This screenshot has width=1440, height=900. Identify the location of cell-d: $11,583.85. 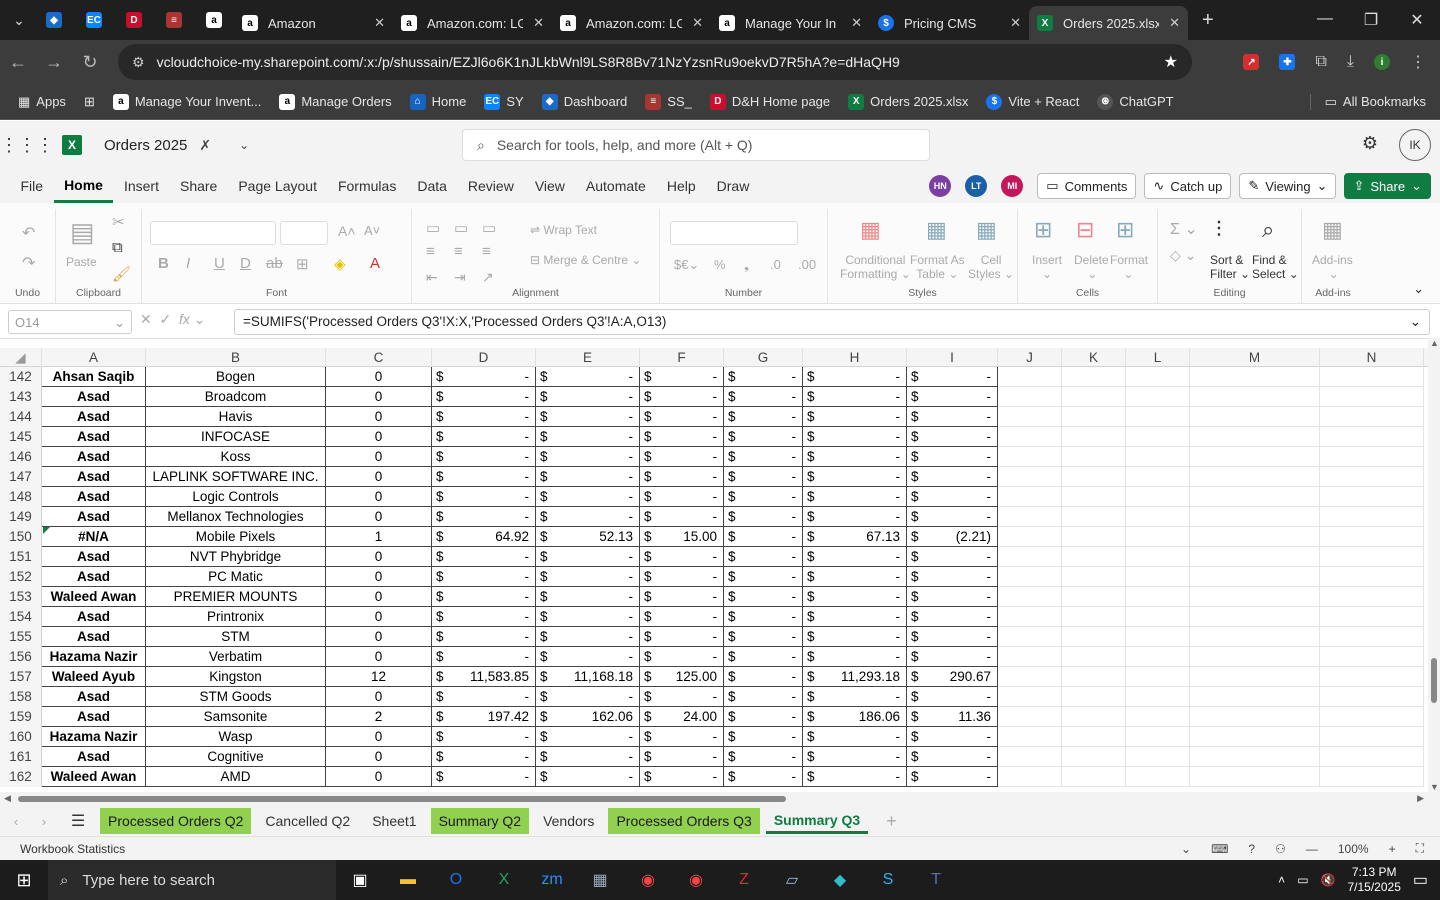
(484, 677).